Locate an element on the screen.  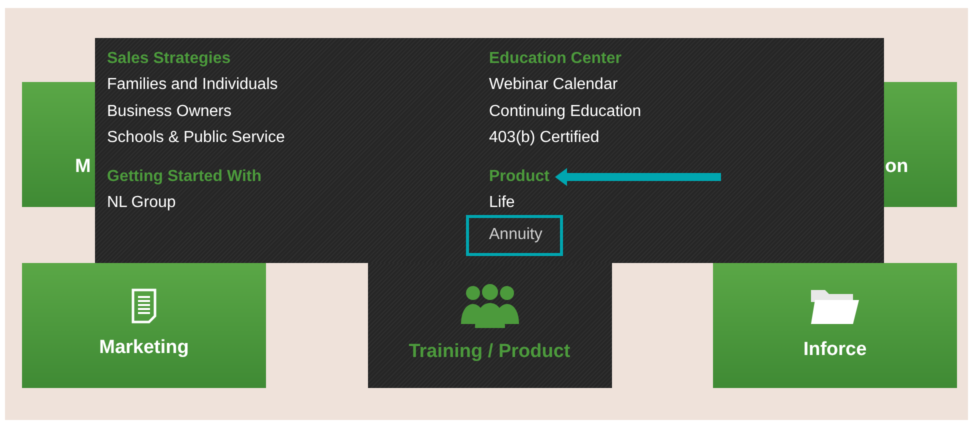
menu-heading: Product is located at coordinates (519, 176).